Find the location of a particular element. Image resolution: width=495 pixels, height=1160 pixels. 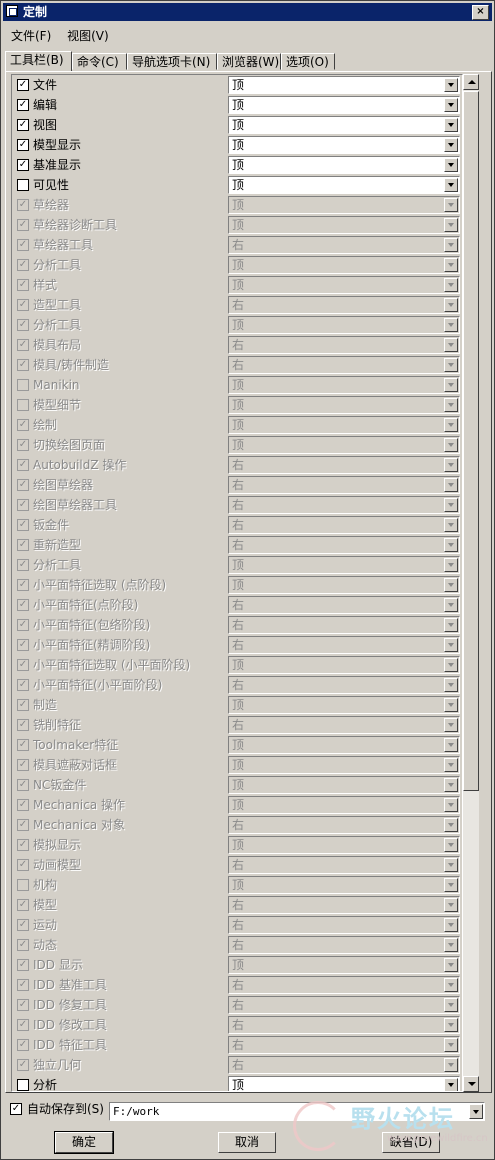

scroll-down-button is located at coordinates (471, 1084).